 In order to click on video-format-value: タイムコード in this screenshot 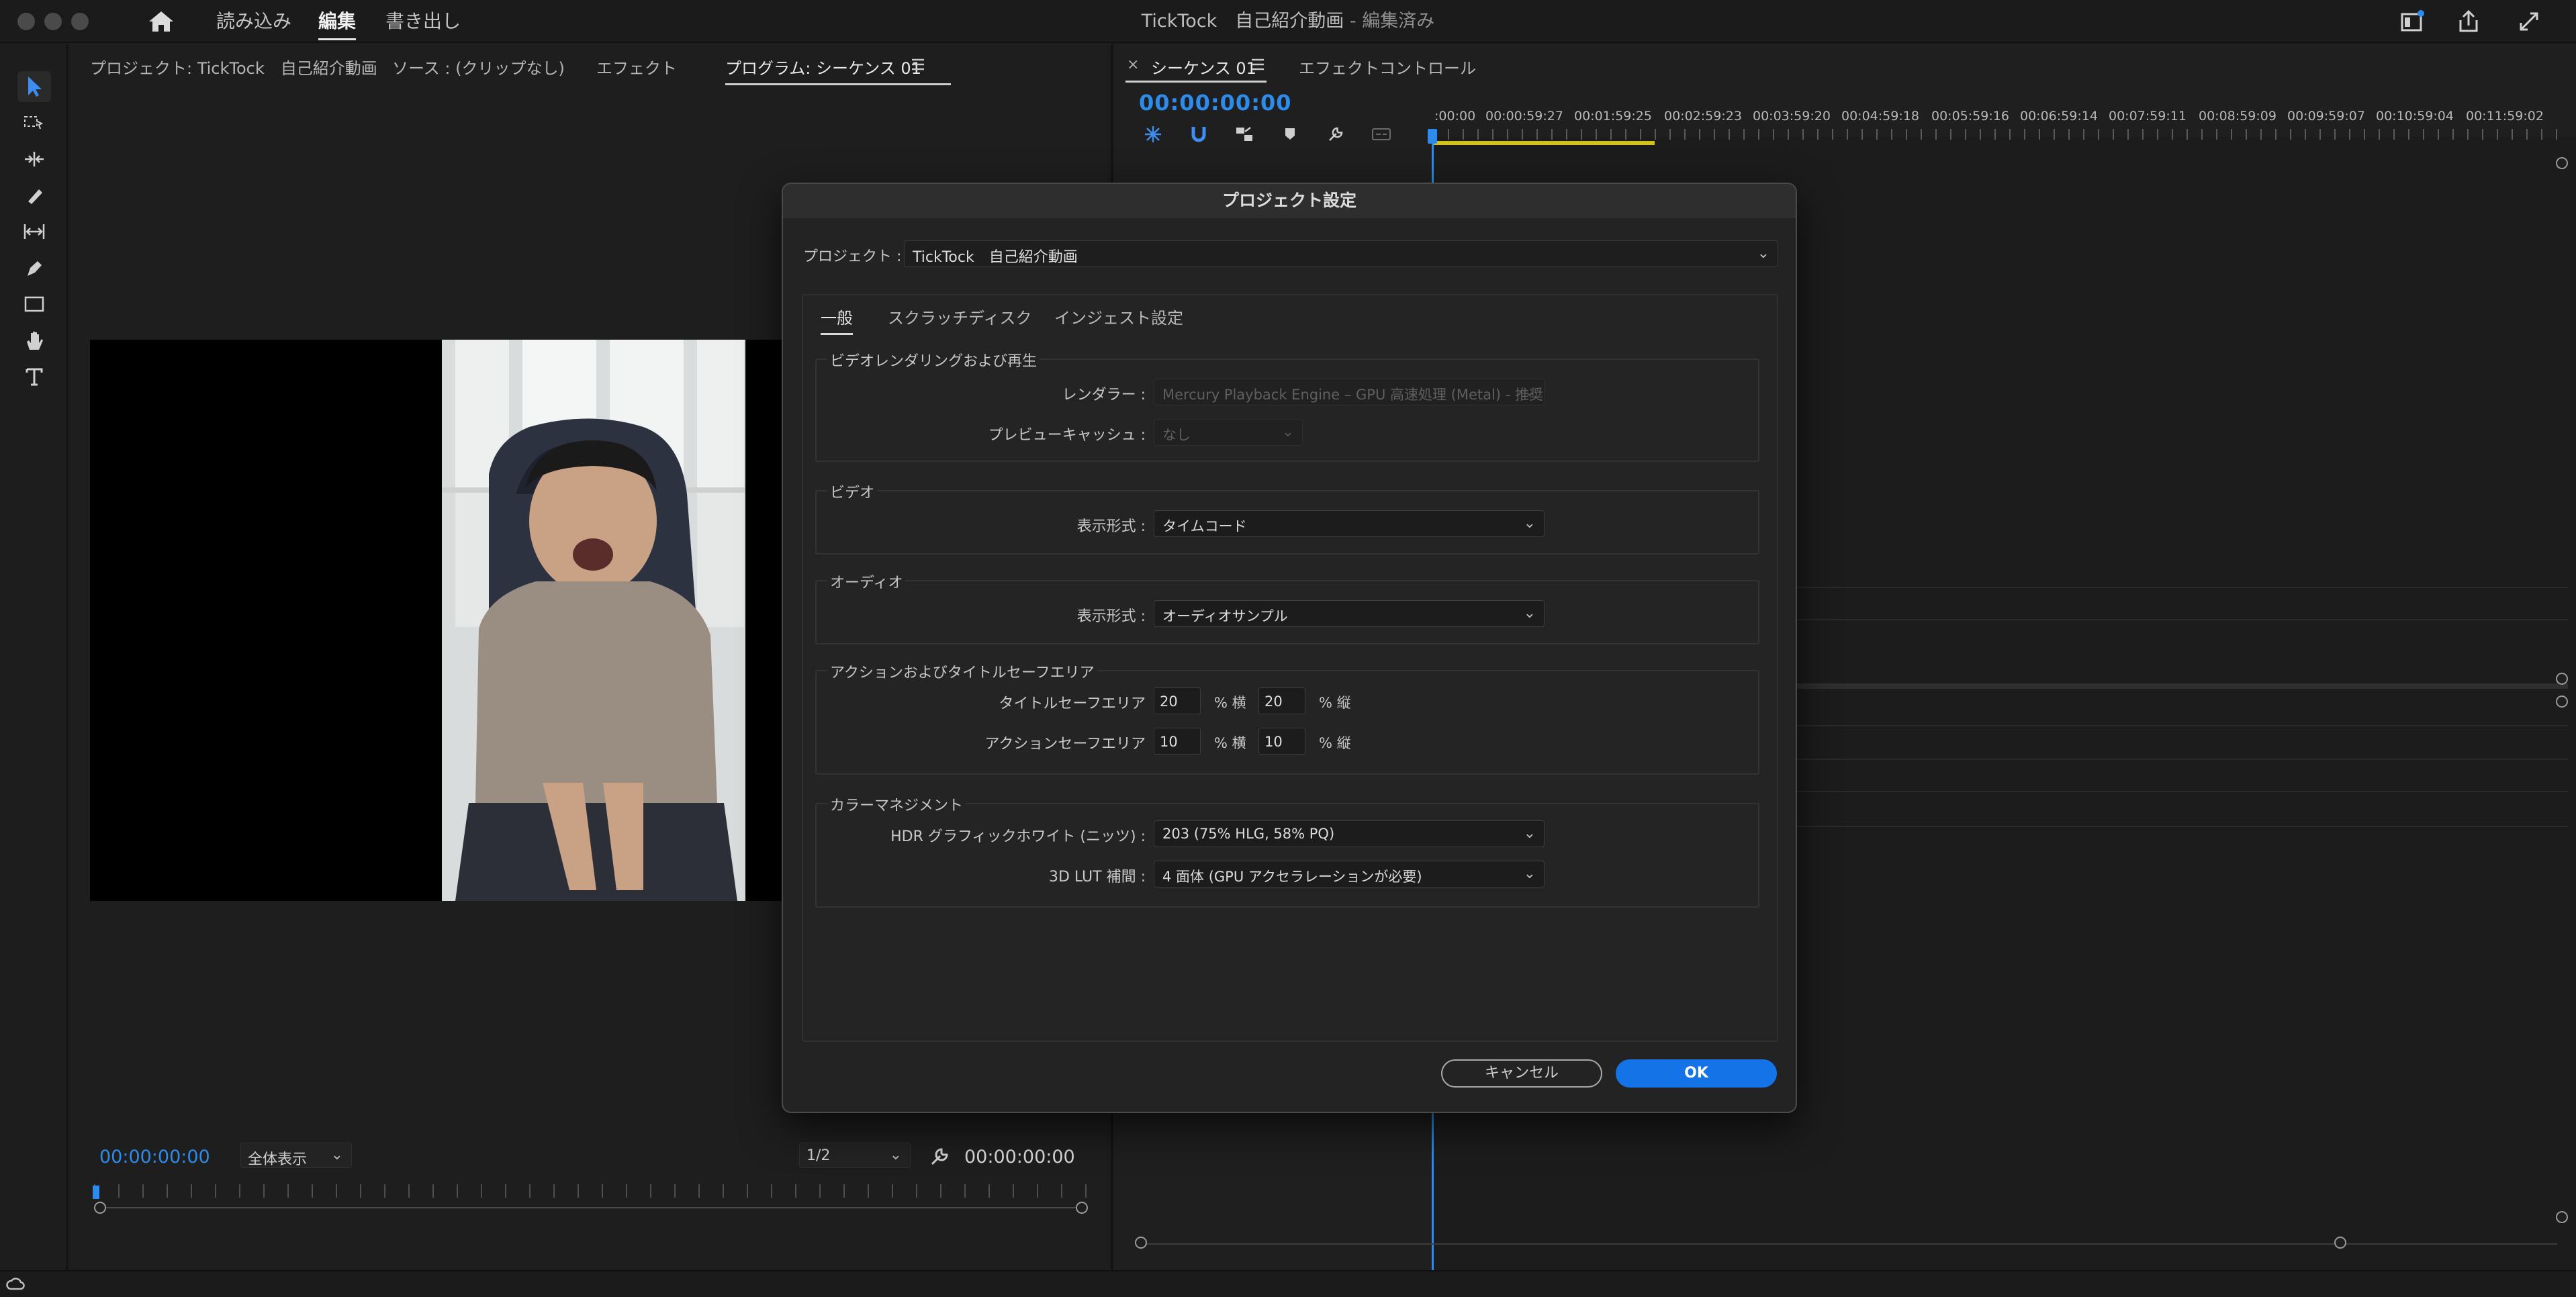, I will do `click(1204, 526)`.